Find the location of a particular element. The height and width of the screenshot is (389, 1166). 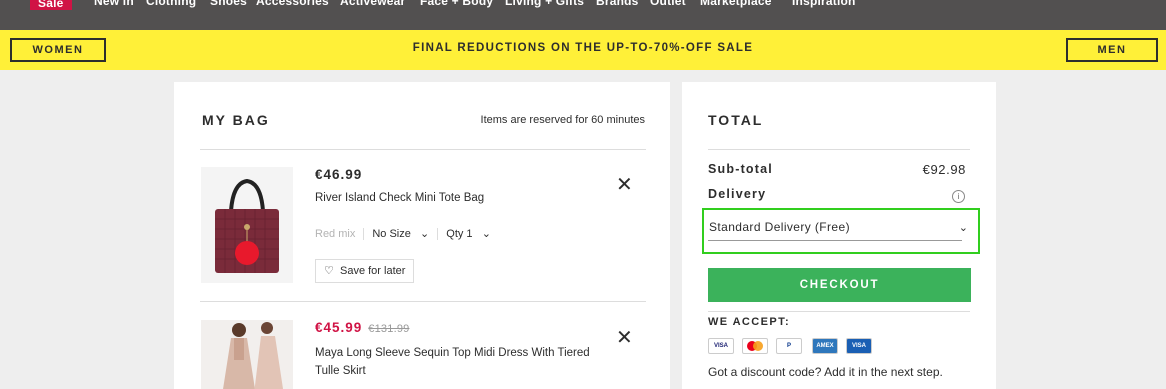

quantity-select: Qty 1 ⌄ is located at coordinates (468, 234).